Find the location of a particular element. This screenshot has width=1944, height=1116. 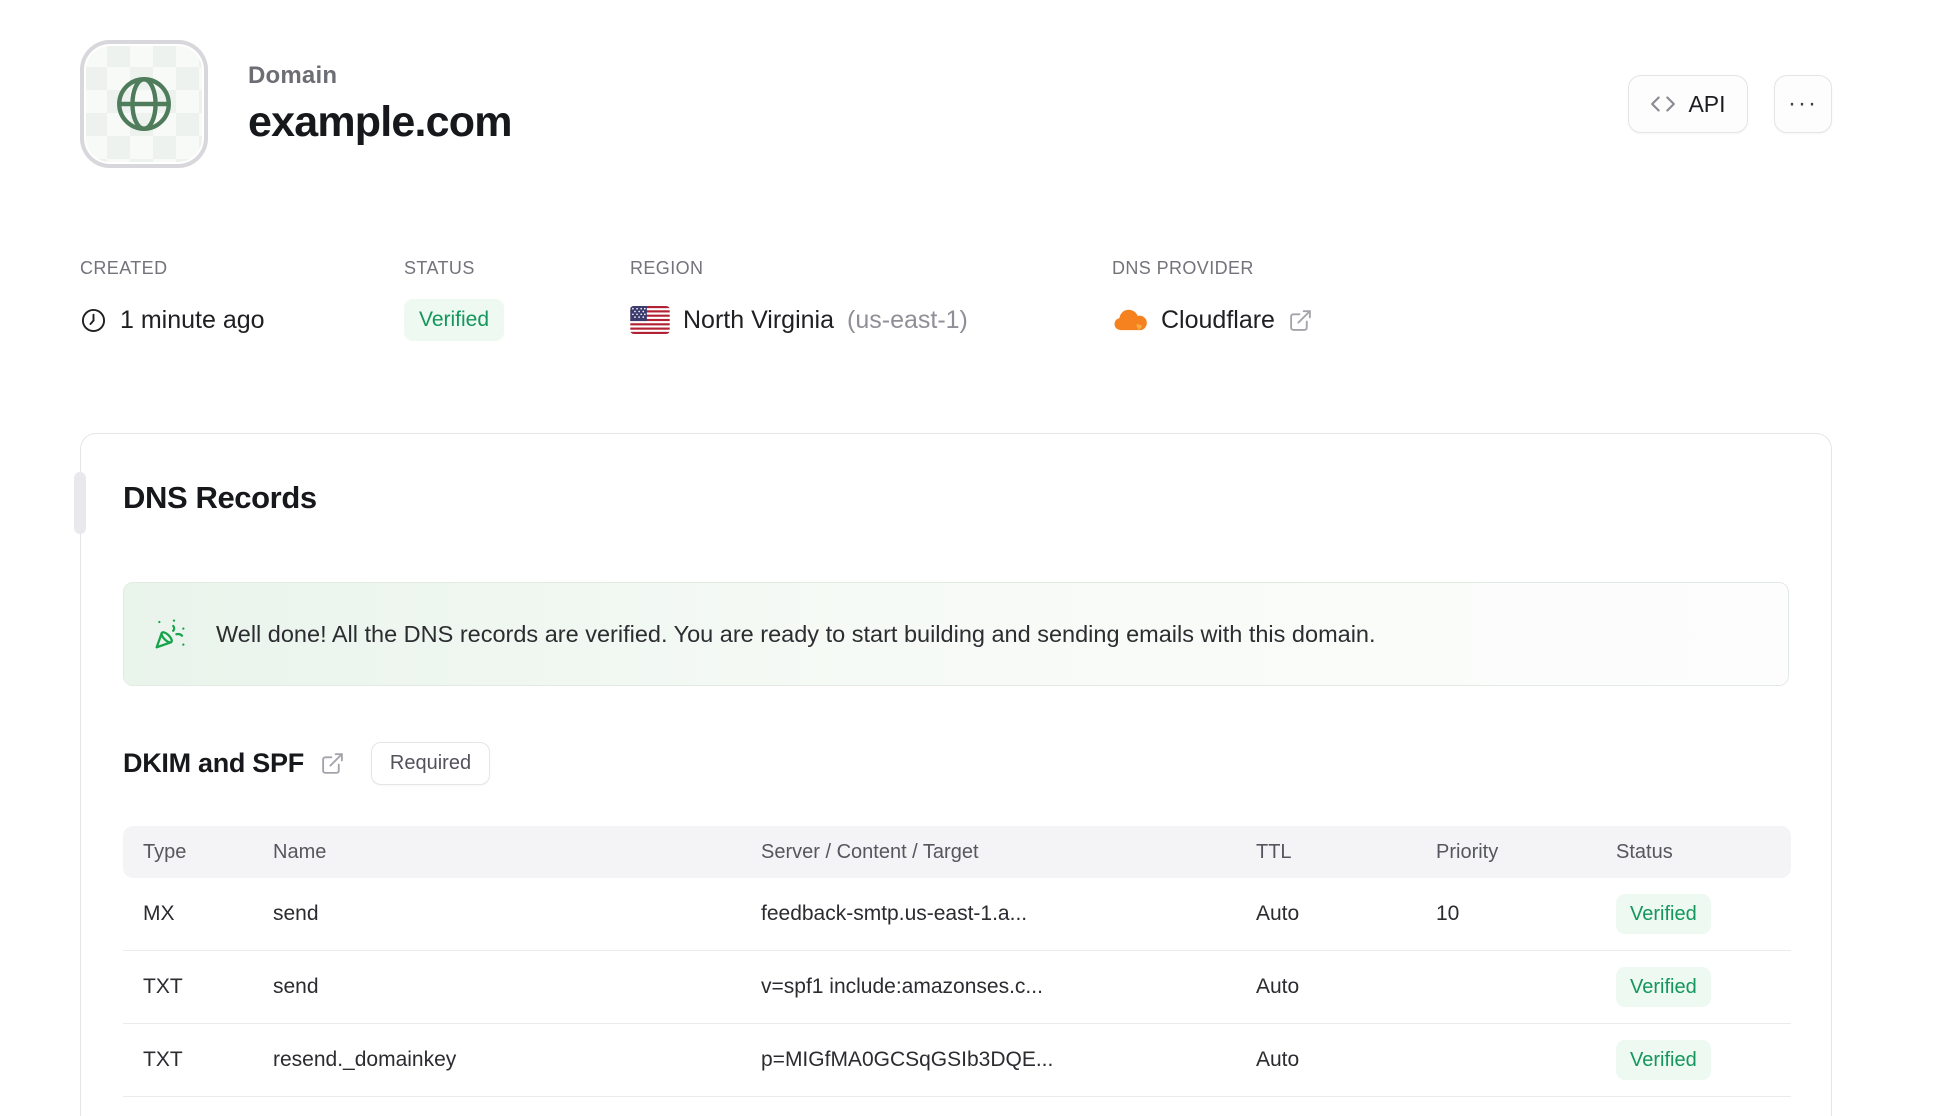

title-block: Domain example.com is located at coordinates (380, 104).